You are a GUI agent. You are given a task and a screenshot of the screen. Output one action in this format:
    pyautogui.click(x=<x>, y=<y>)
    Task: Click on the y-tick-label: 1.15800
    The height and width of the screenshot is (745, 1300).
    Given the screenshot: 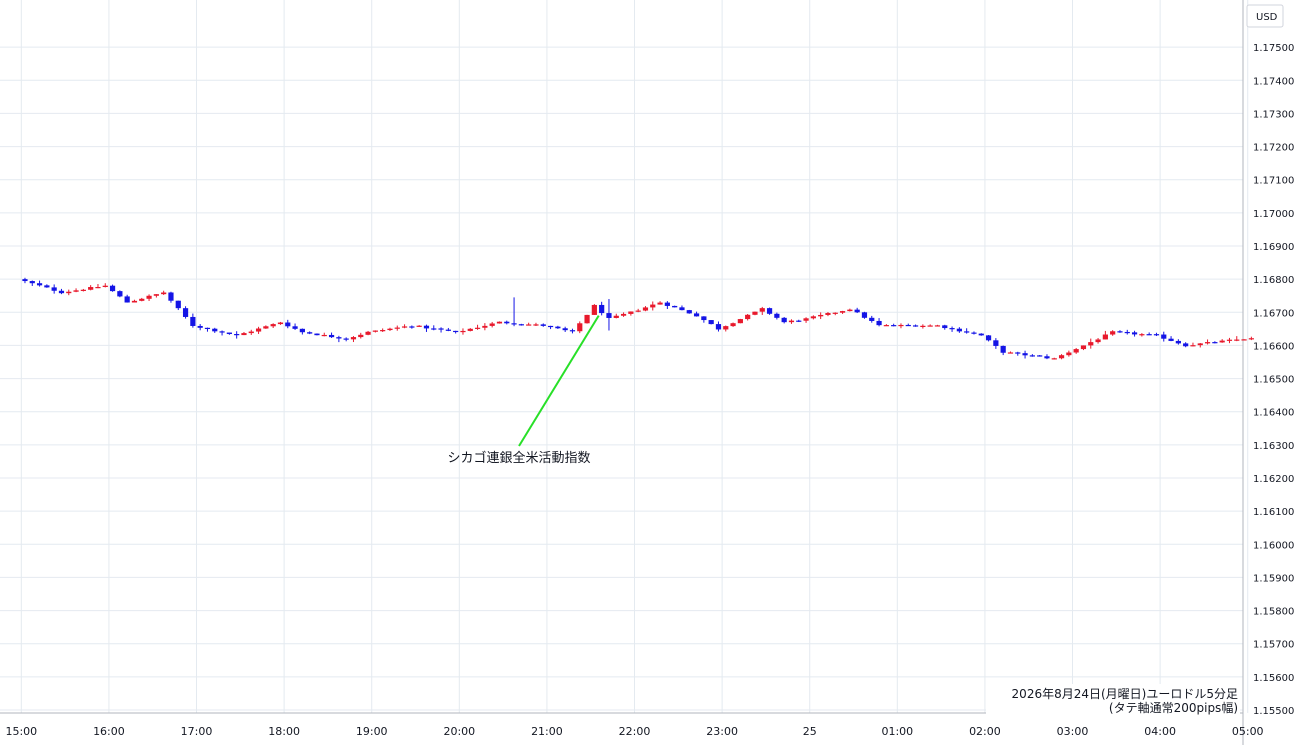 What is the action you would take?
    pyautogui.click(x=1273, y=612)
    